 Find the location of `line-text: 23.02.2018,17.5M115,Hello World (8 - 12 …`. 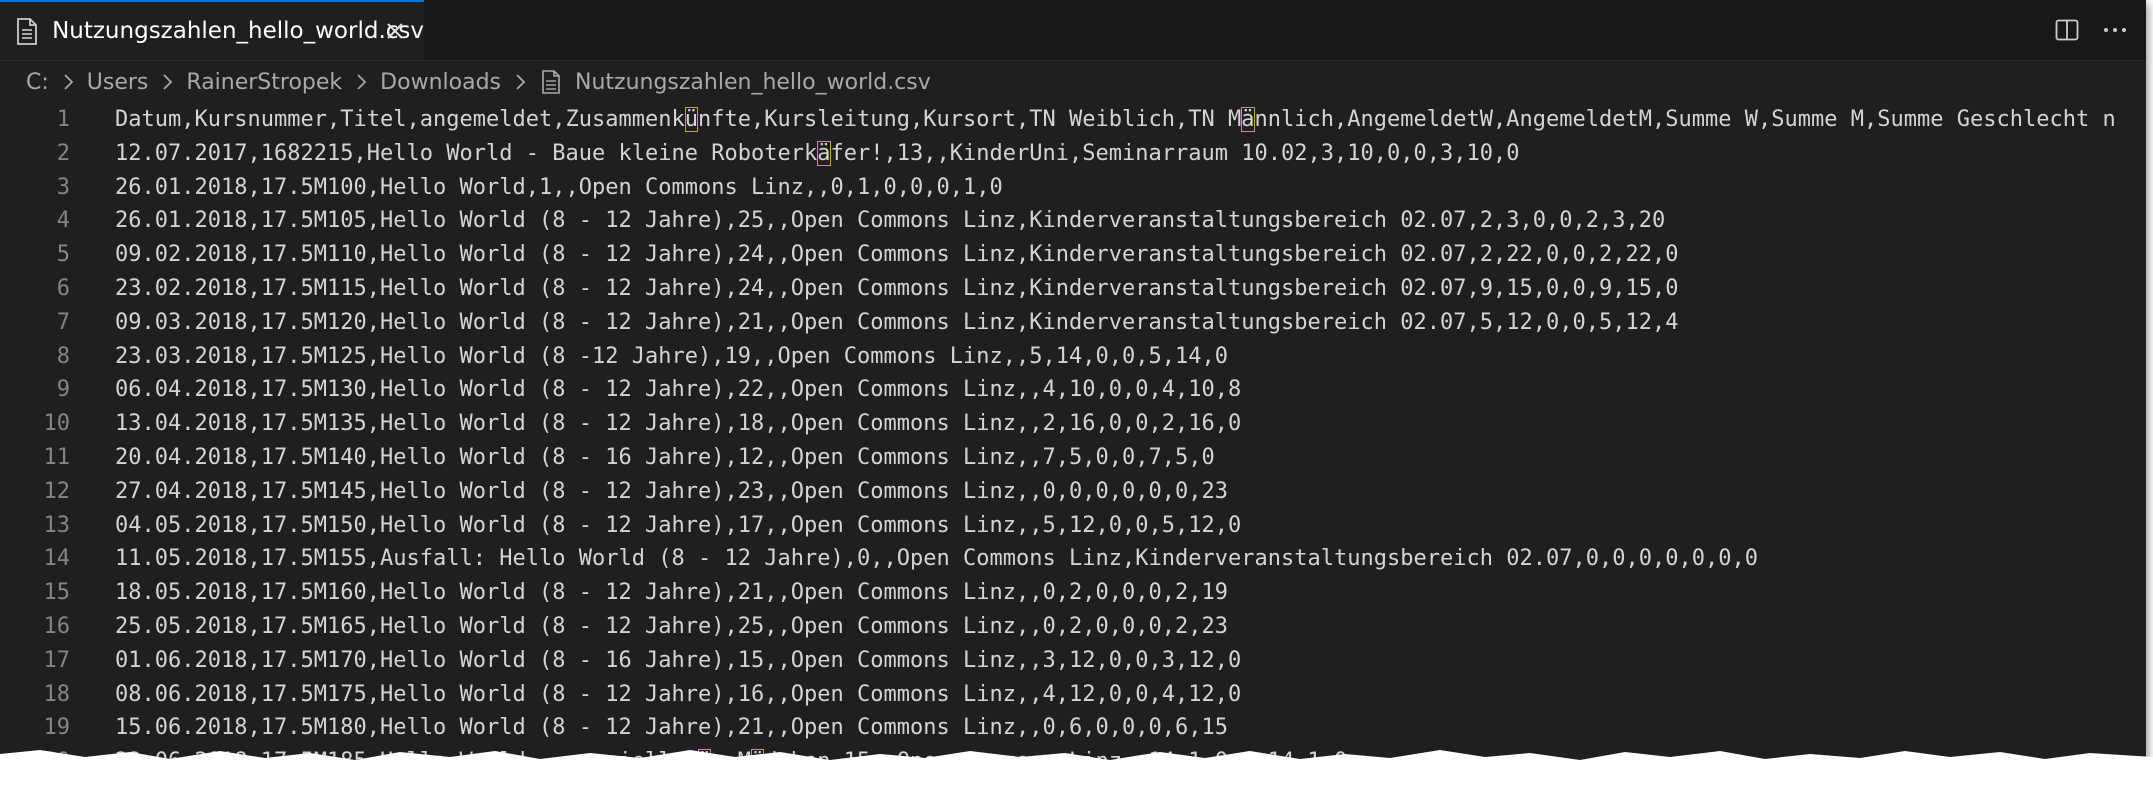

line-text: 23.02.2018,17.5M115,Hello World (8 - 12 … is located at coordinates (897, 288).